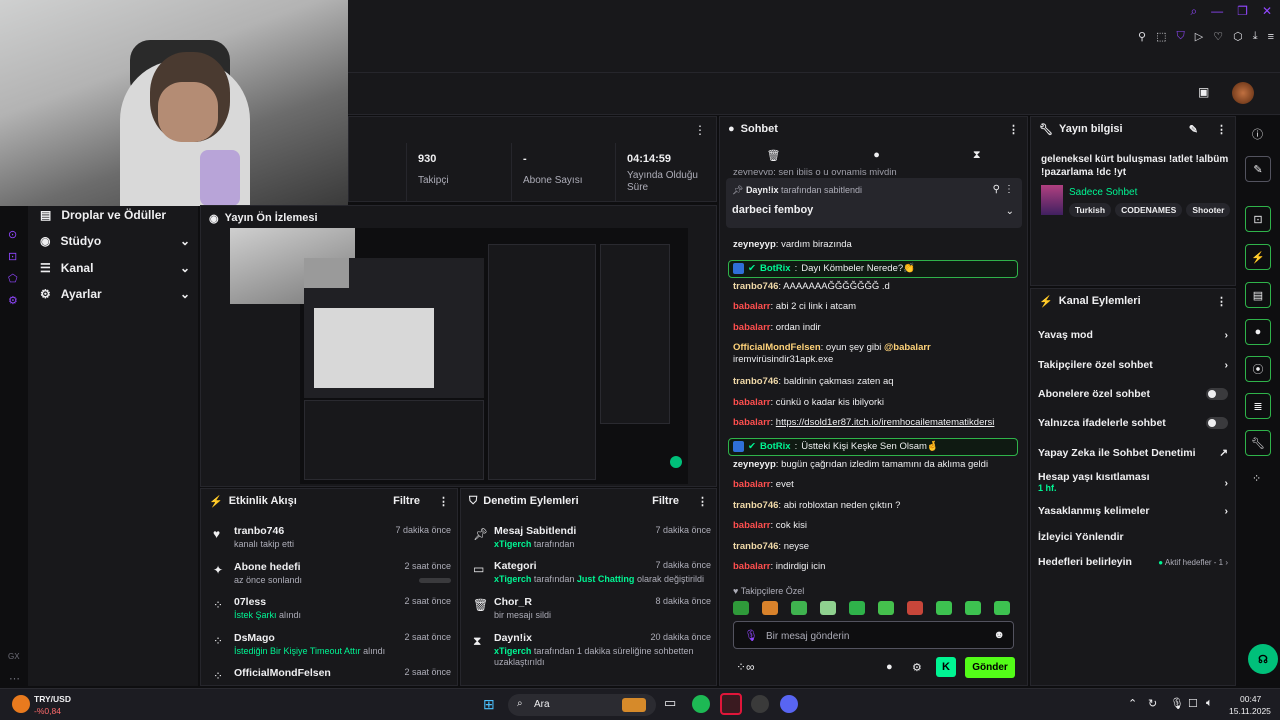 The width and height of the screenshot is (1280, 720). What do you see at coordinates (115, 215) in the screenshot?
I see `nav-item-drops: ▤ Droplar ve Ödüller` at bounding box center [115, 215].